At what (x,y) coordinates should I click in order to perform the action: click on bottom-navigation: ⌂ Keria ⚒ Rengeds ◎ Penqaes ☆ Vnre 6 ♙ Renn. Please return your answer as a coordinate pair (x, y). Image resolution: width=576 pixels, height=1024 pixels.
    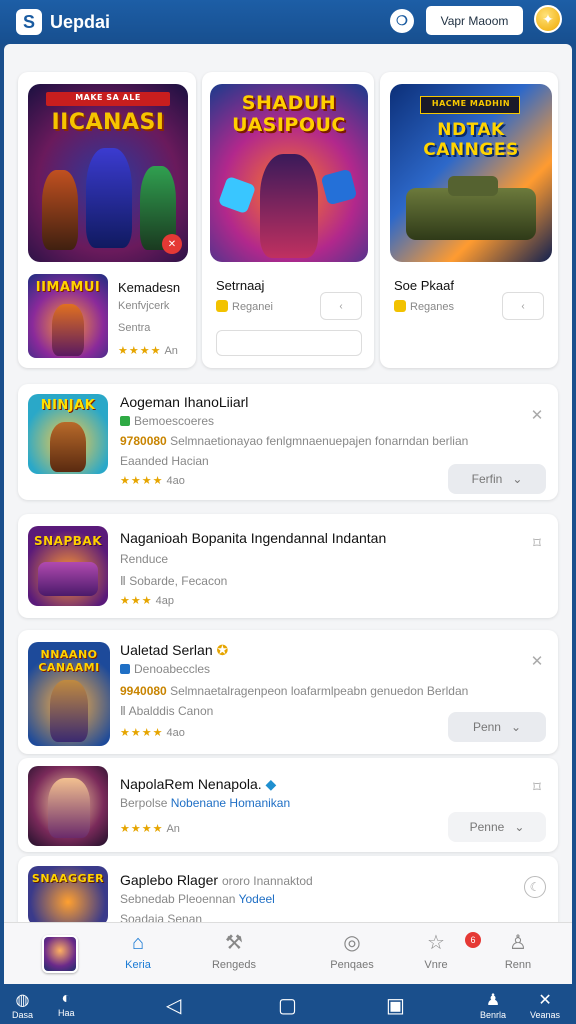
    Looking at the image, I should click on (288, 953).